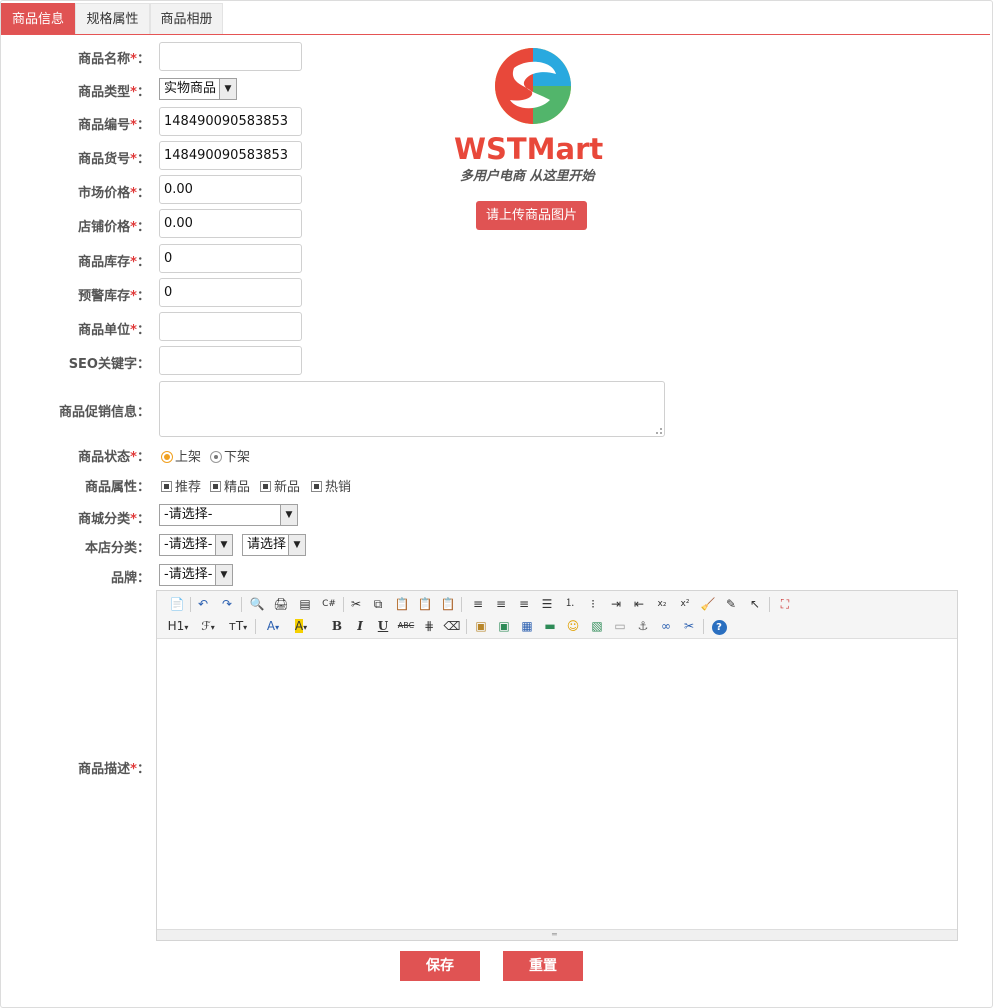 The width and height of the screenshot is (993, 1008). Describe the element at coordinates (662, 604) in the screenshot. I see `subscript-icon: x₂` at that location.